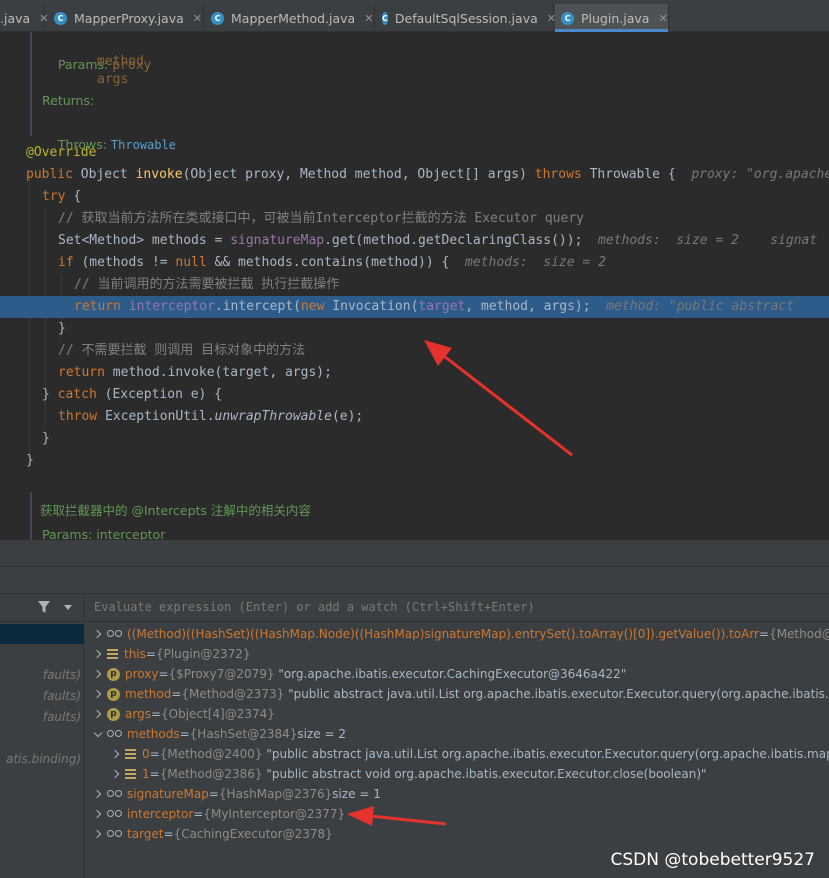 Image resolution: width=829 pixels, height=878 pixels. What do you see at coordinates (237, 794) in the screenshot?
I see `variable-row-signaturemap: signatureMap = {HashMap@2376} size = 1` at bounding box center [237, 794].